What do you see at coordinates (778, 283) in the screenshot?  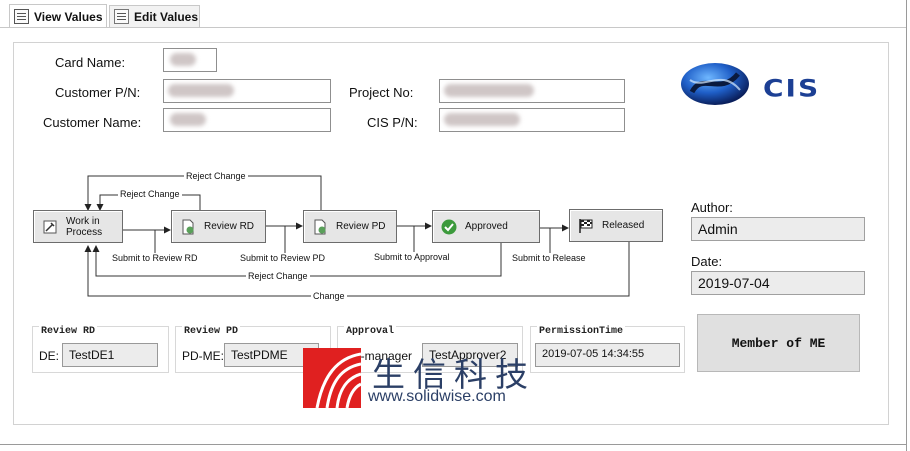 I see `date-field: 2019-07-04` at bounding box center [778, 283].